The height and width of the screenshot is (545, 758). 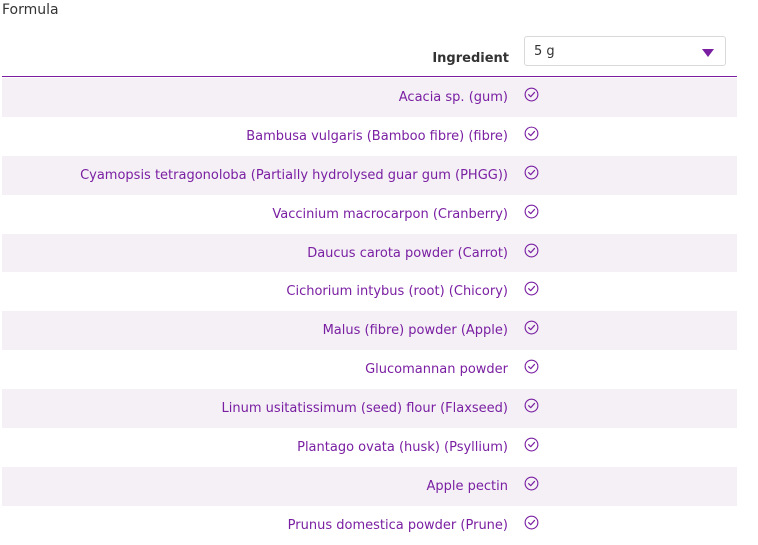 What do you see at coordinates (415, 331) in the screenshot?
I see `ingredient-label: Malus (fibre) powder (Apple)` at bounding box center [415, 331].